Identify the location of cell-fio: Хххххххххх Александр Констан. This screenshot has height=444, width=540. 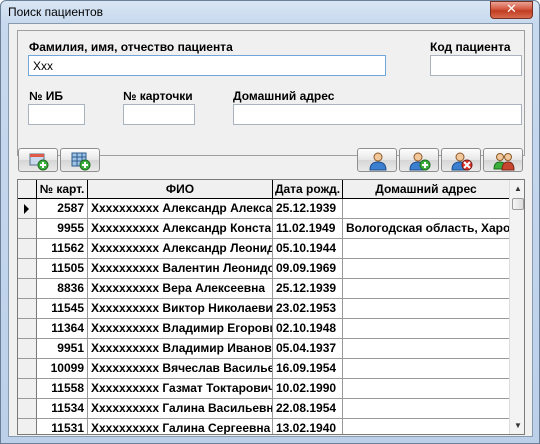
(180, 229).